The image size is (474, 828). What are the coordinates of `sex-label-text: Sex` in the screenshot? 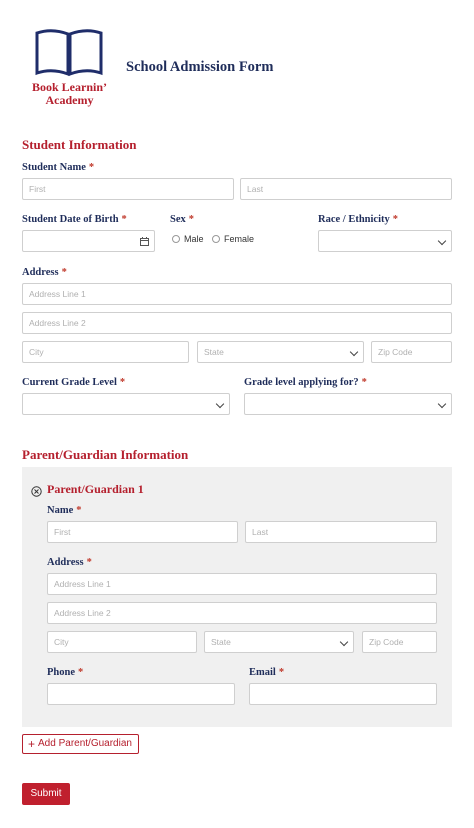 It's located at (178, 219).